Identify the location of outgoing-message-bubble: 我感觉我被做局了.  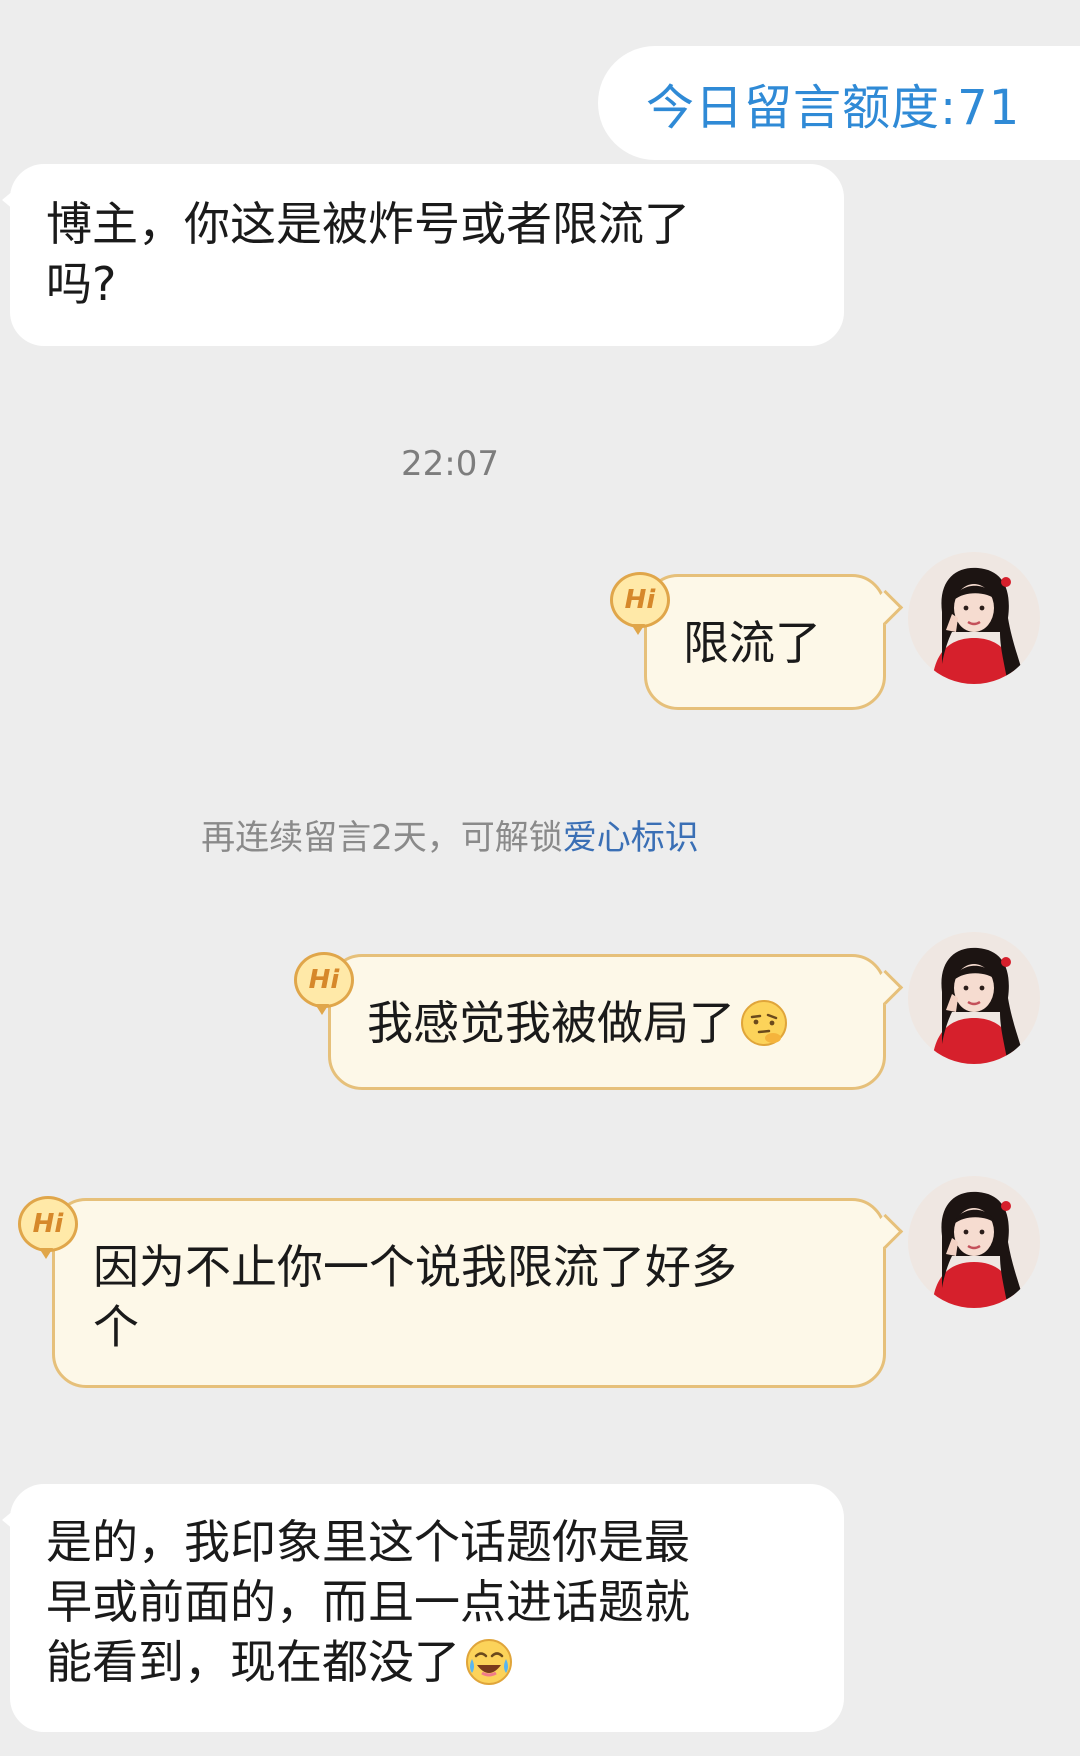
(616, 1022).